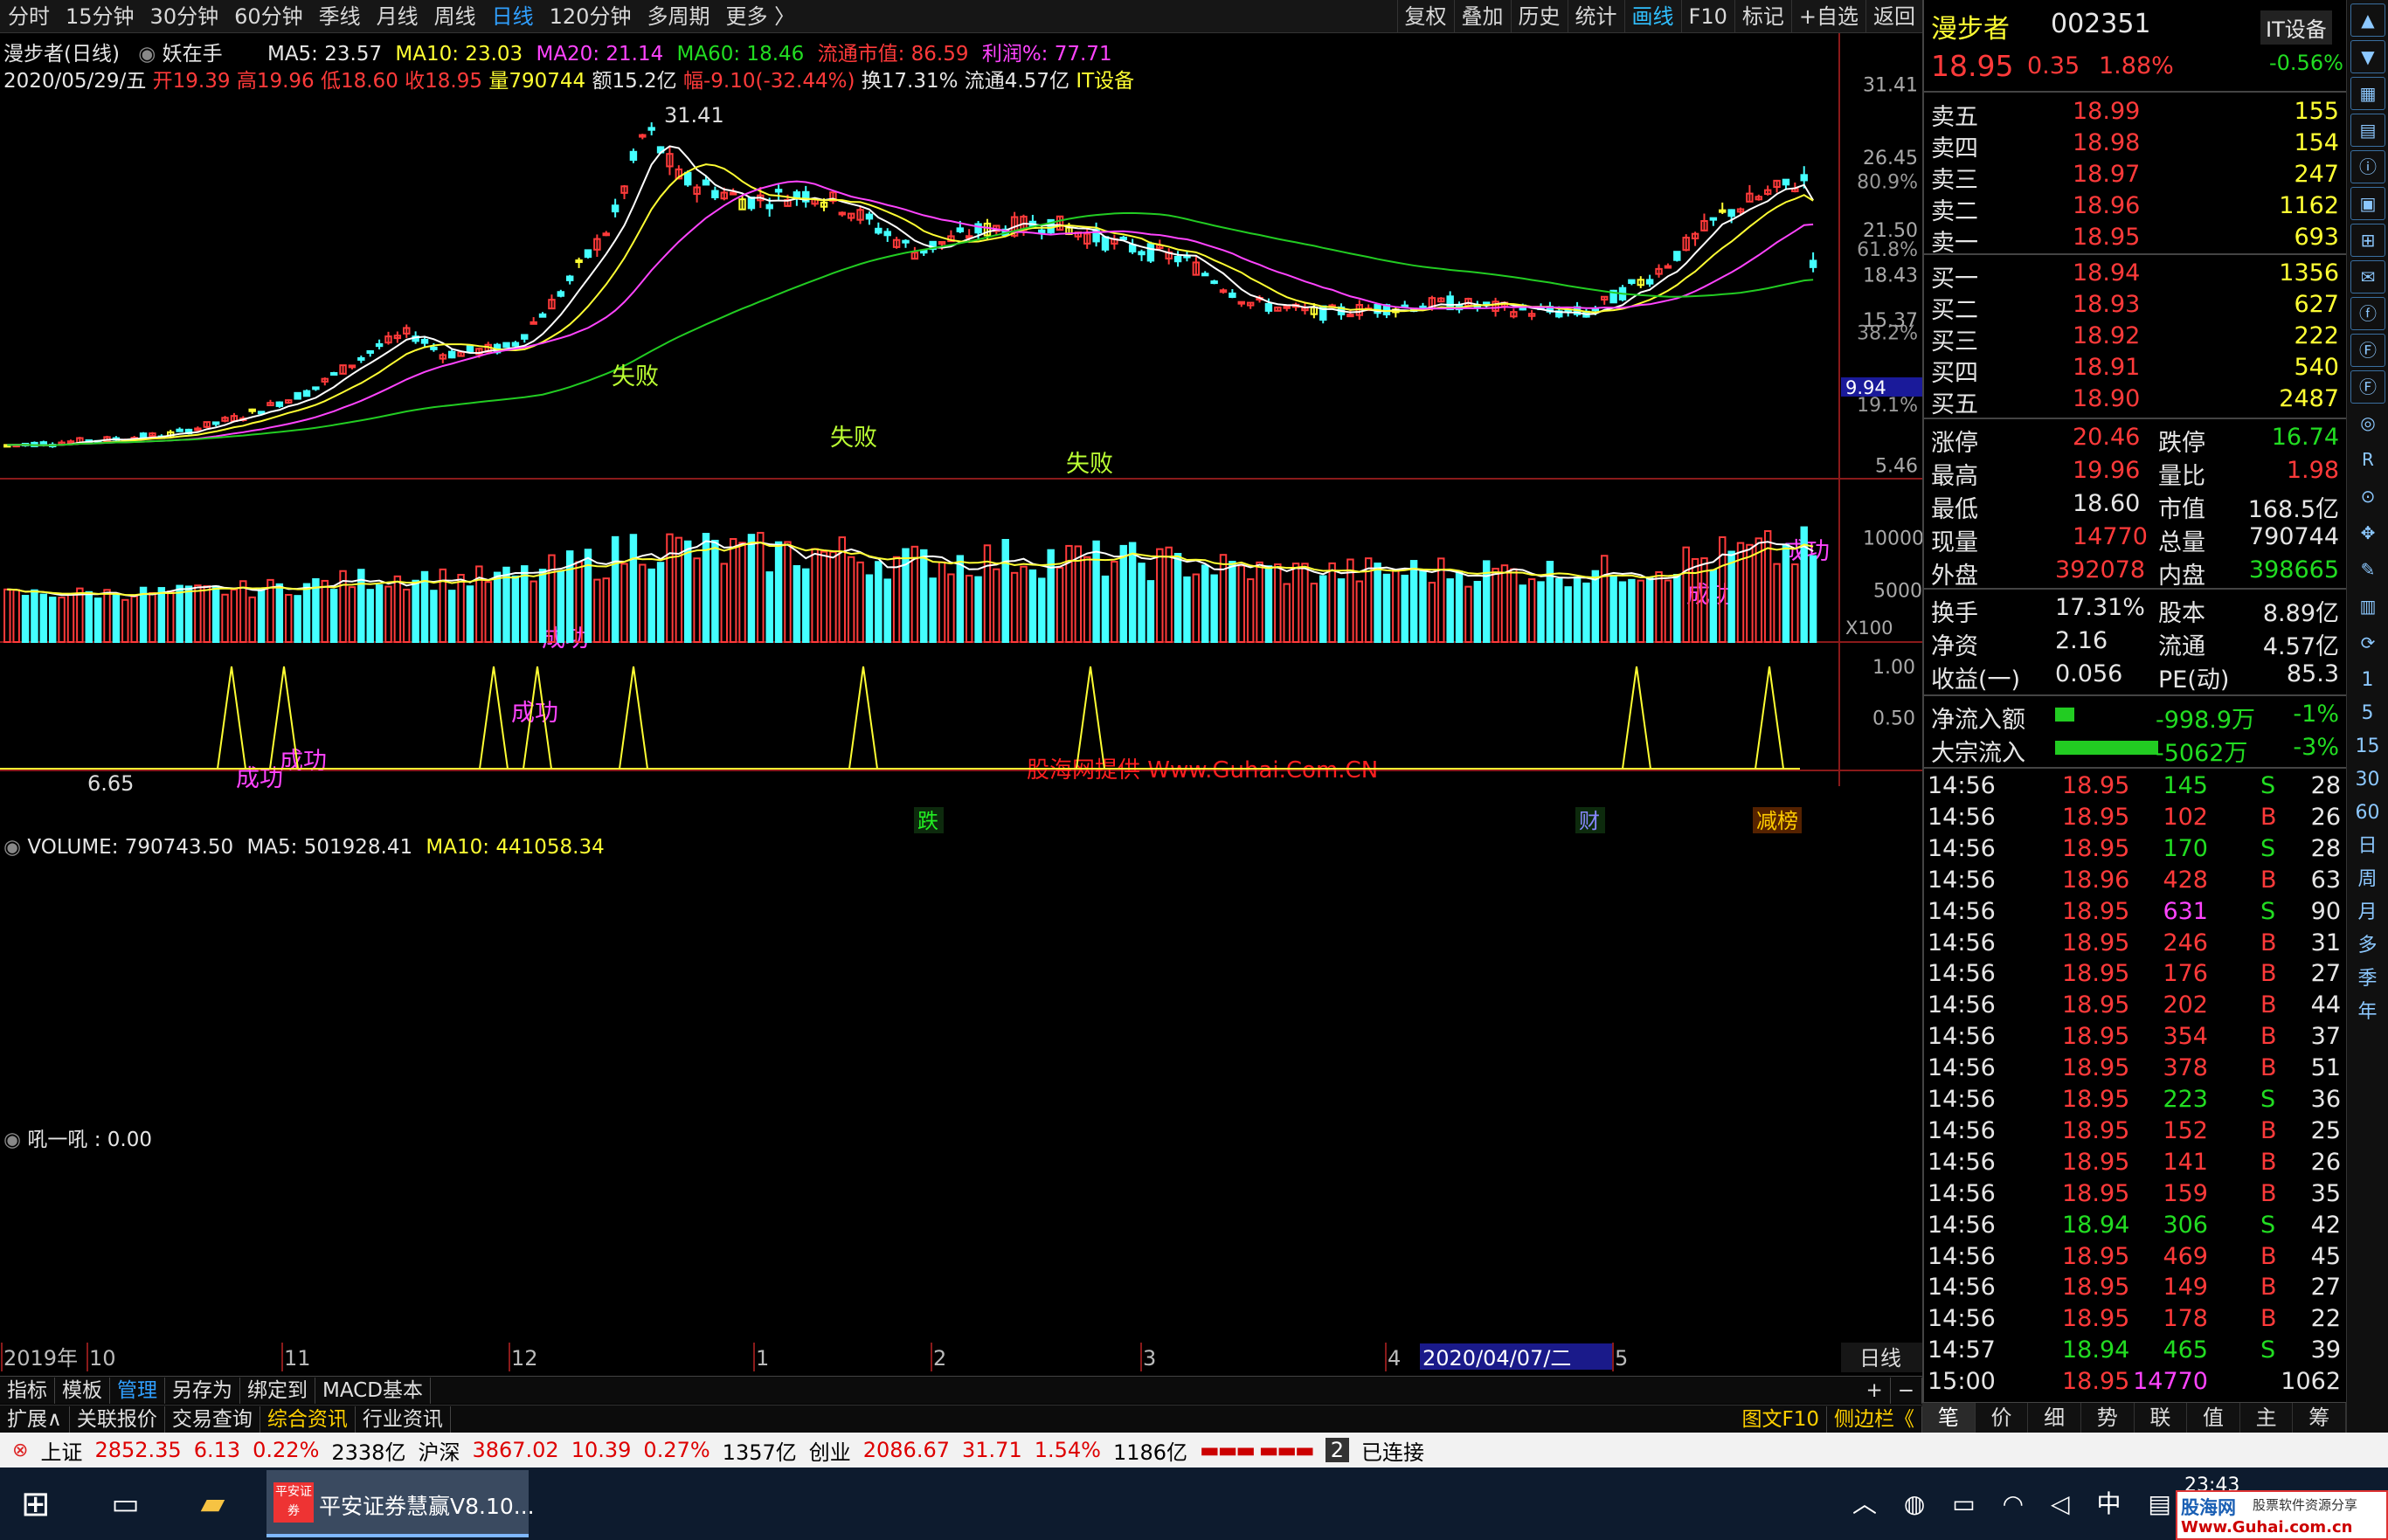  Describe the element at coordinates (2368, 607) in the screenshot. I see `calc-icon: ▥` at that location.